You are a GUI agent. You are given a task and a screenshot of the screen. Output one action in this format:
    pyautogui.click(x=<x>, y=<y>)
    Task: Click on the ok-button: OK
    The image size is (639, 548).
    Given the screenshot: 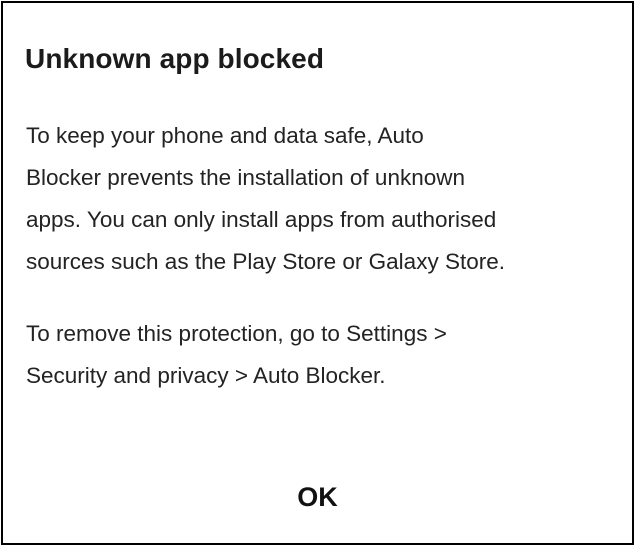 What is the action you would take?
    pyautogui.click(x=318, y=497)
    